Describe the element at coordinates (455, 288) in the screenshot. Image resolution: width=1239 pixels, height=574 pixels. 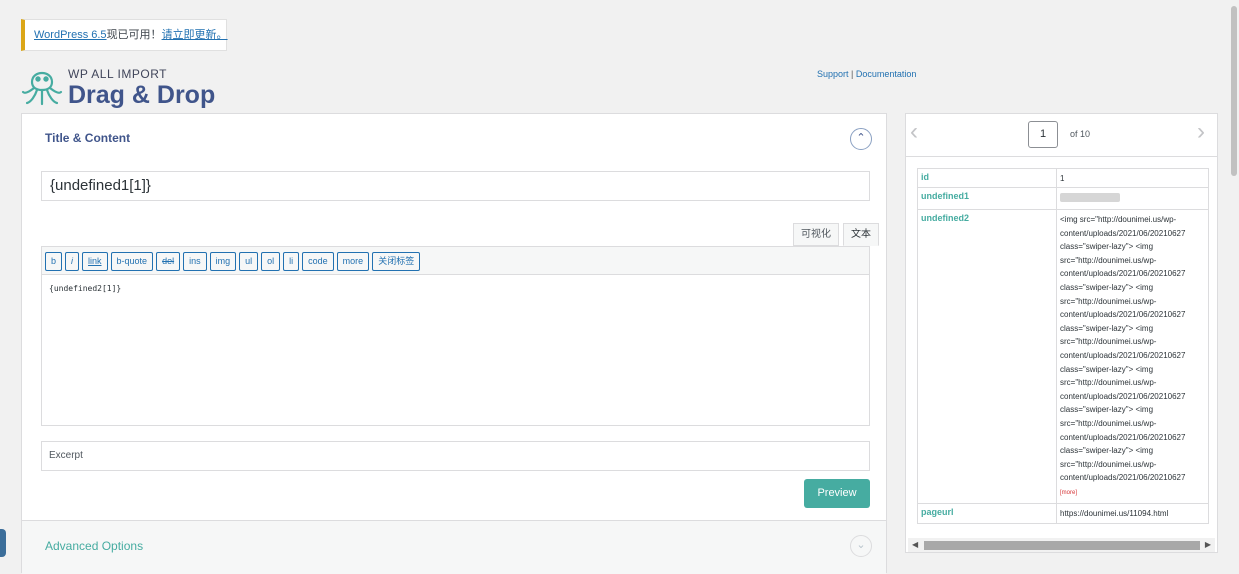
I see `content-textarea: {undefined2[1]}` at that location.